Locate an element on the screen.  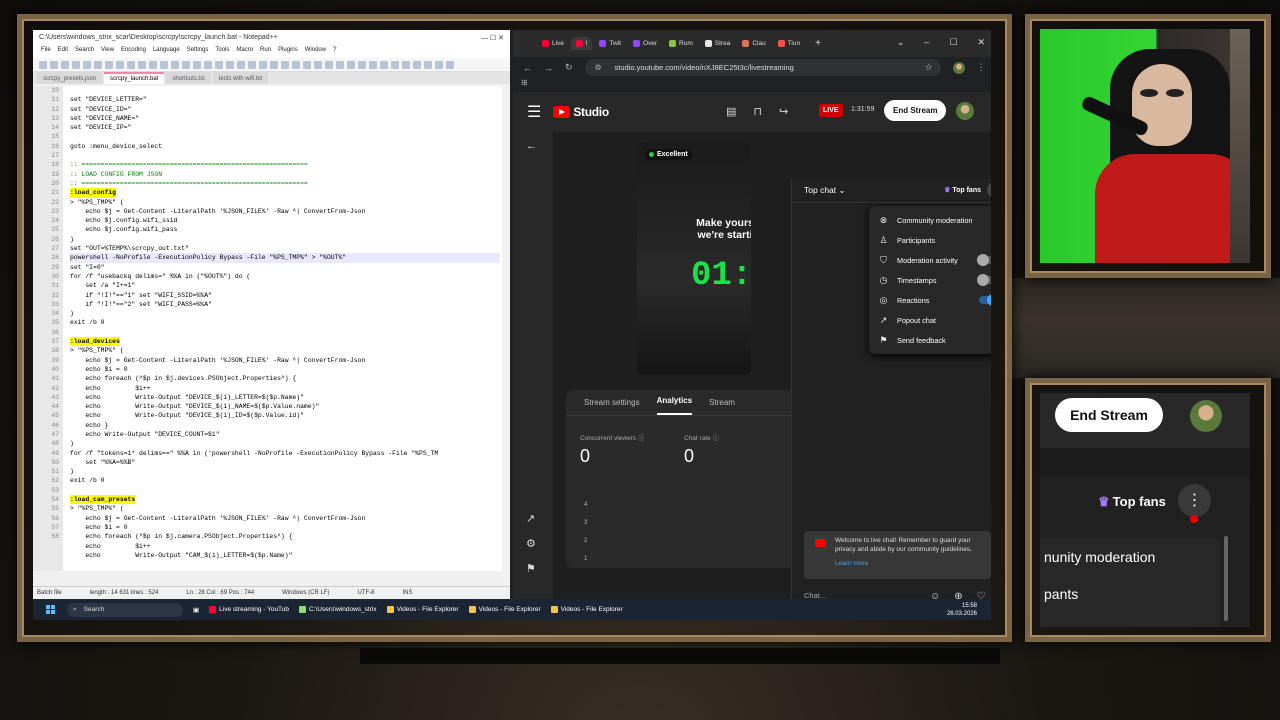
bookmark-icon: ⊓ is located at coordinates (757, 111).